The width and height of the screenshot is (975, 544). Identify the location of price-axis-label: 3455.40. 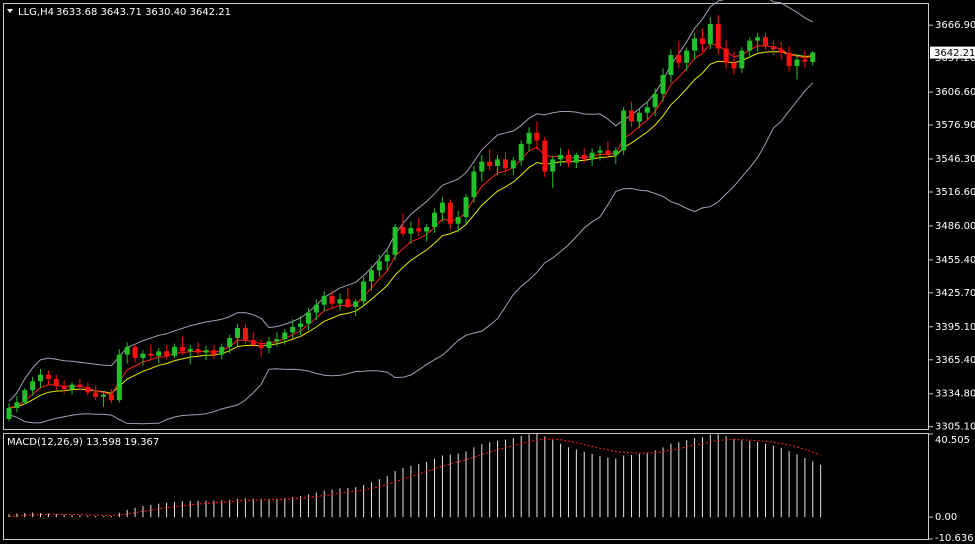
(955, 260).